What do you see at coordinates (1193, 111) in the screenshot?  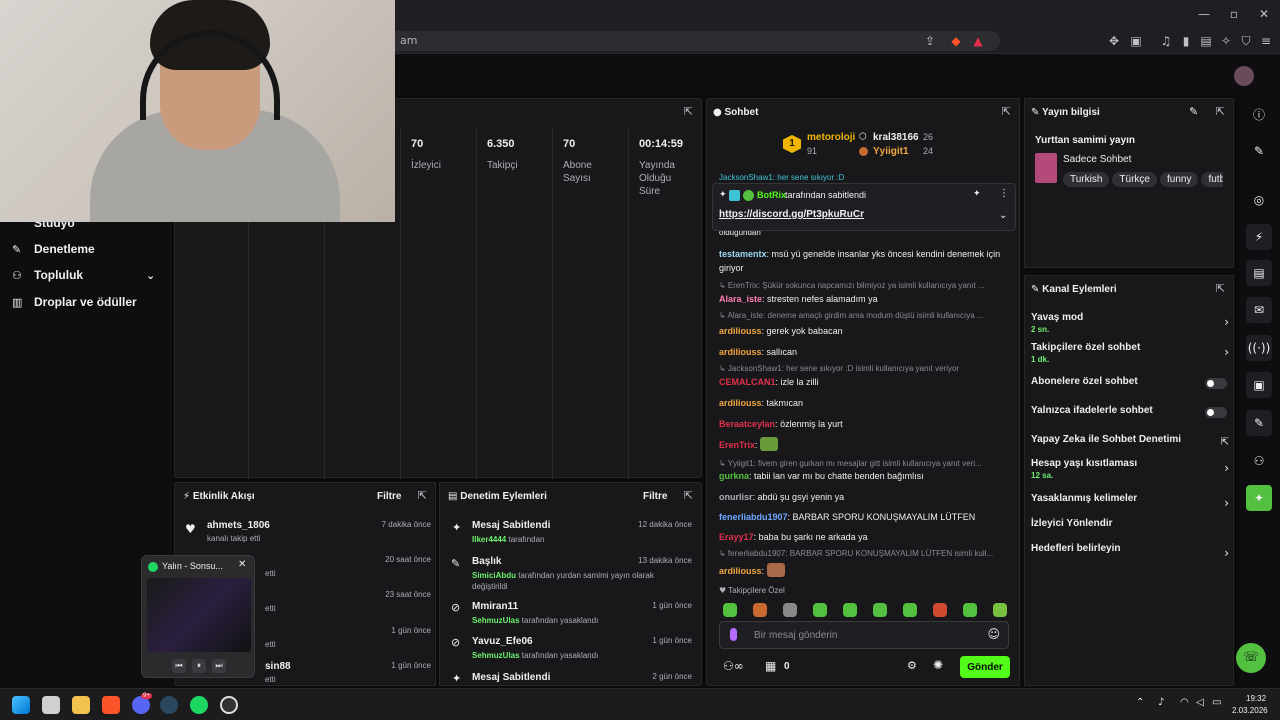 I see `edit-icon: ✎` at bounding box center [1193, 111].